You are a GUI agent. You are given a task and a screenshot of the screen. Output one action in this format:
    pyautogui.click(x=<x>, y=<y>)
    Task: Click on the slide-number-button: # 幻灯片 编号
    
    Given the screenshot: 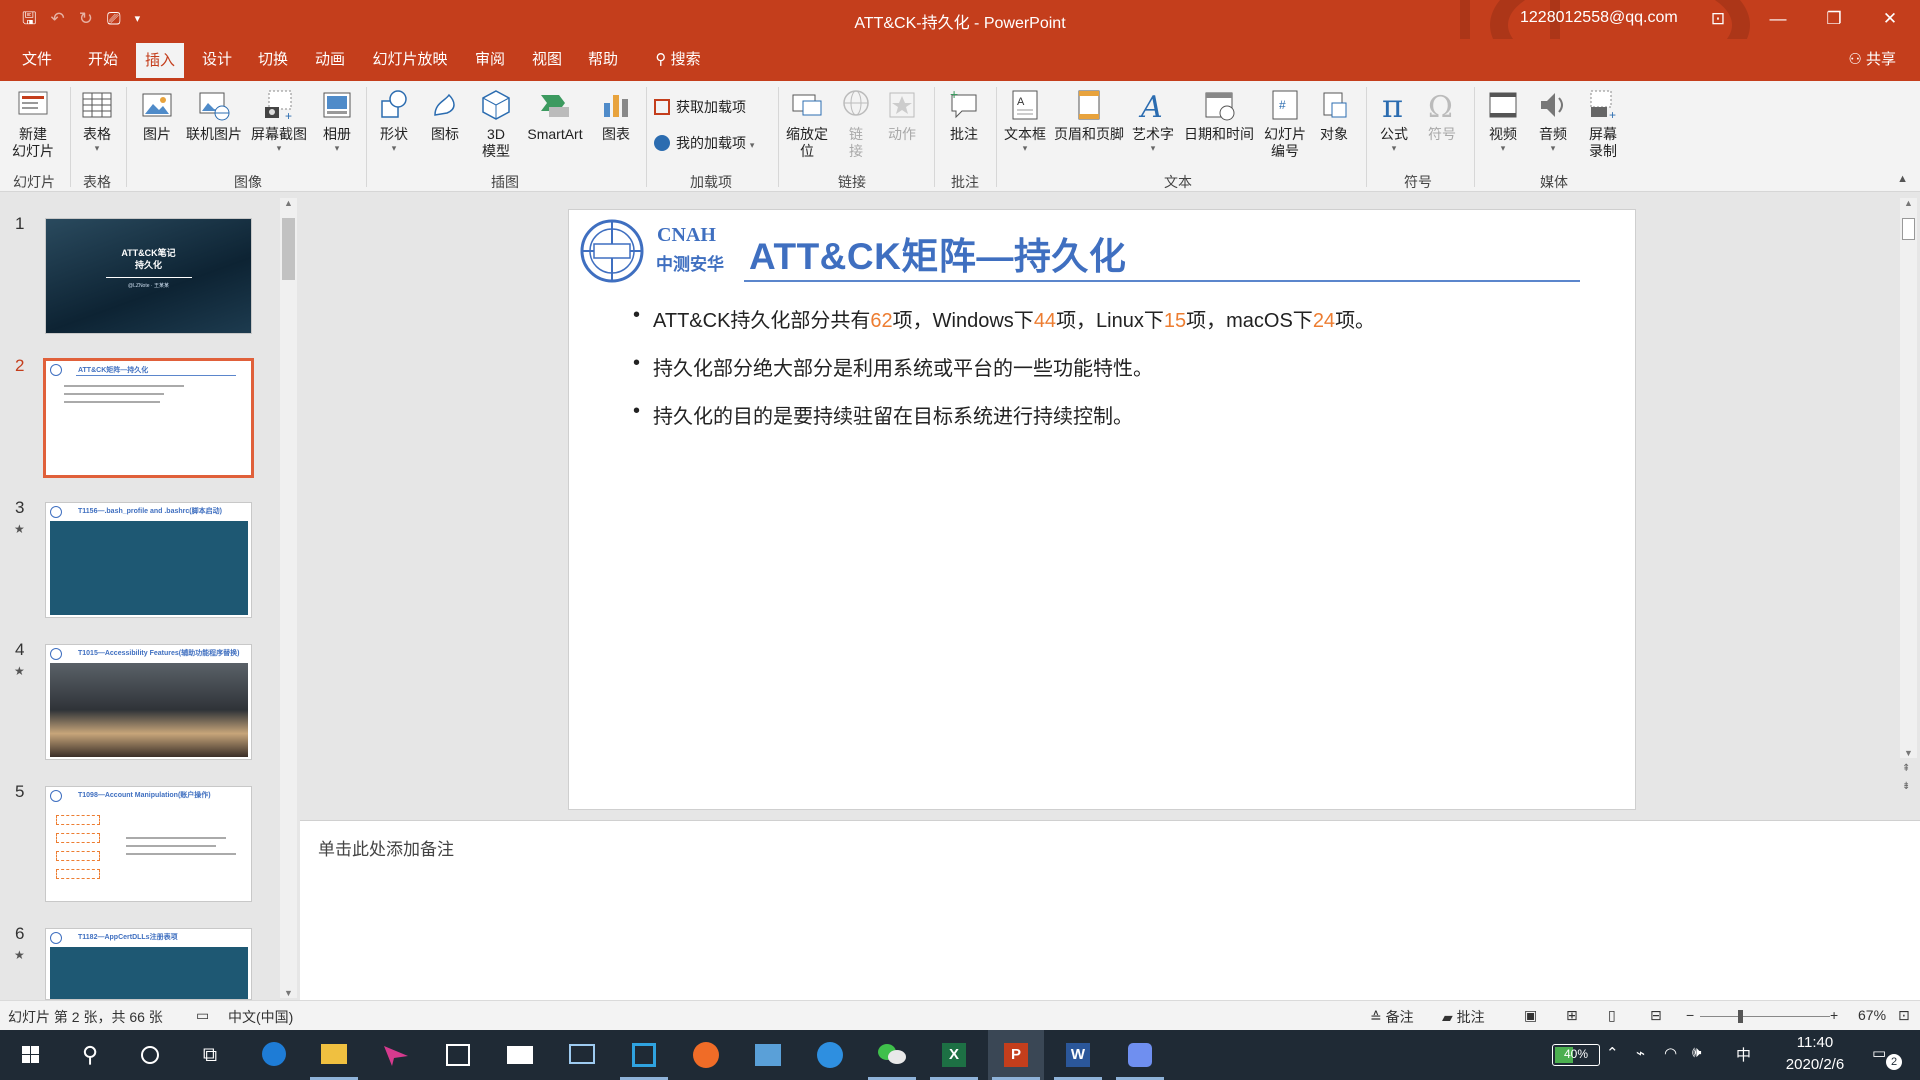 What is the action you would take?
    pyautogui.click(x=1285, y=123)
    